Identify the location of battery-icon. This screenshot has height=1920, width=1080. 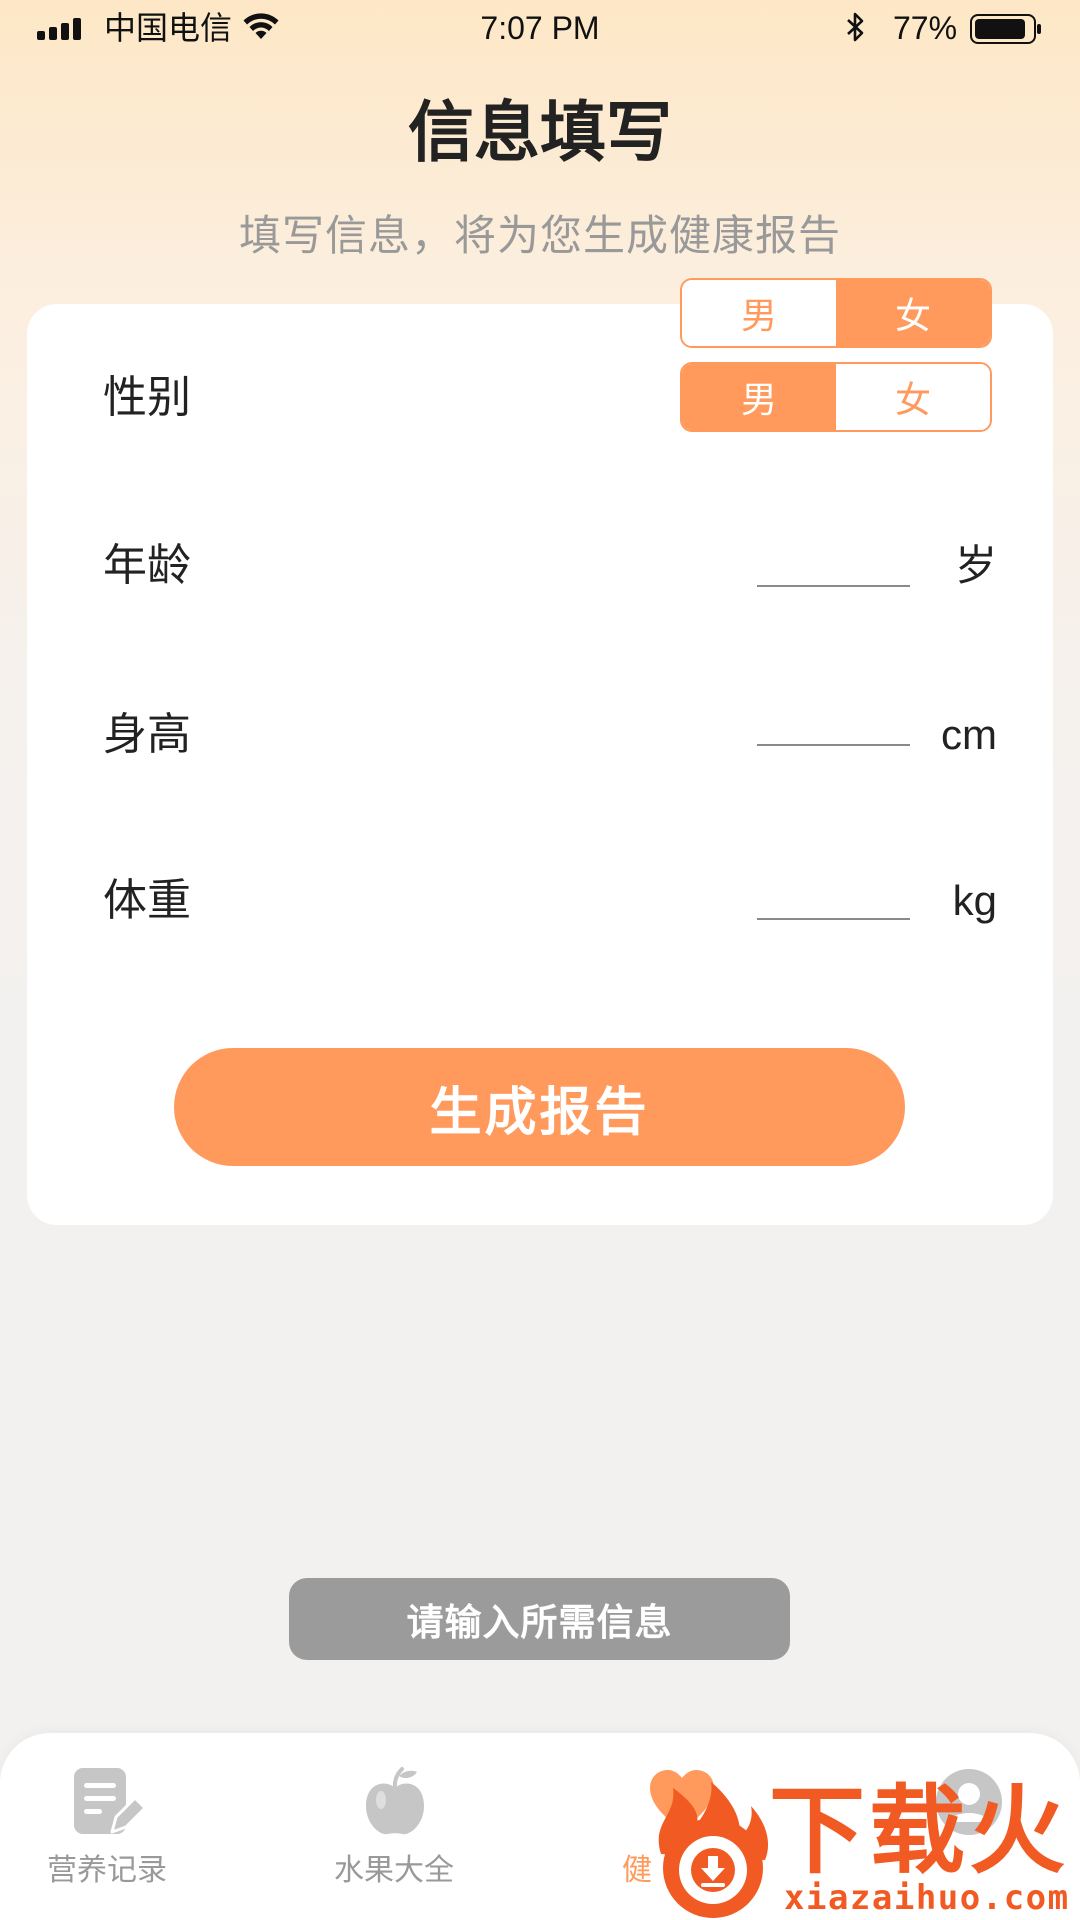
(1005, 29).